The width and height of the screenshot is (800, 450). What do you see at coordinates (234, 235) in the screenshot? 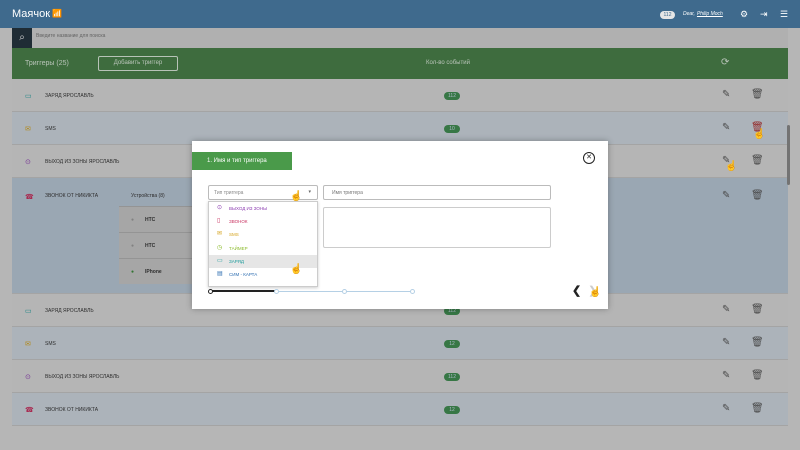
I see `option-label: SMS` at bounding box center [234, 235].